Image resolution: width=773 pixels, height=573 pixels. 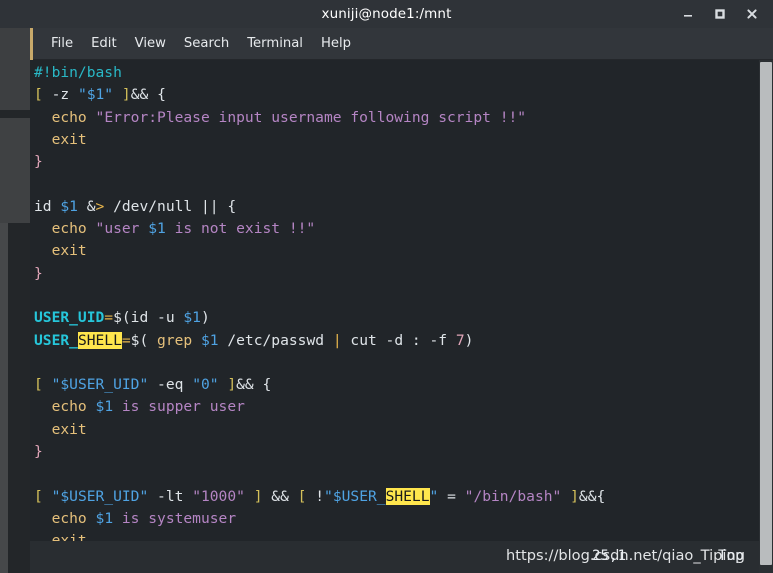 What do you see at coordinates (15, 170) in the screenshot?
I see `background-panel-lower` at bounding box center [15, 170].